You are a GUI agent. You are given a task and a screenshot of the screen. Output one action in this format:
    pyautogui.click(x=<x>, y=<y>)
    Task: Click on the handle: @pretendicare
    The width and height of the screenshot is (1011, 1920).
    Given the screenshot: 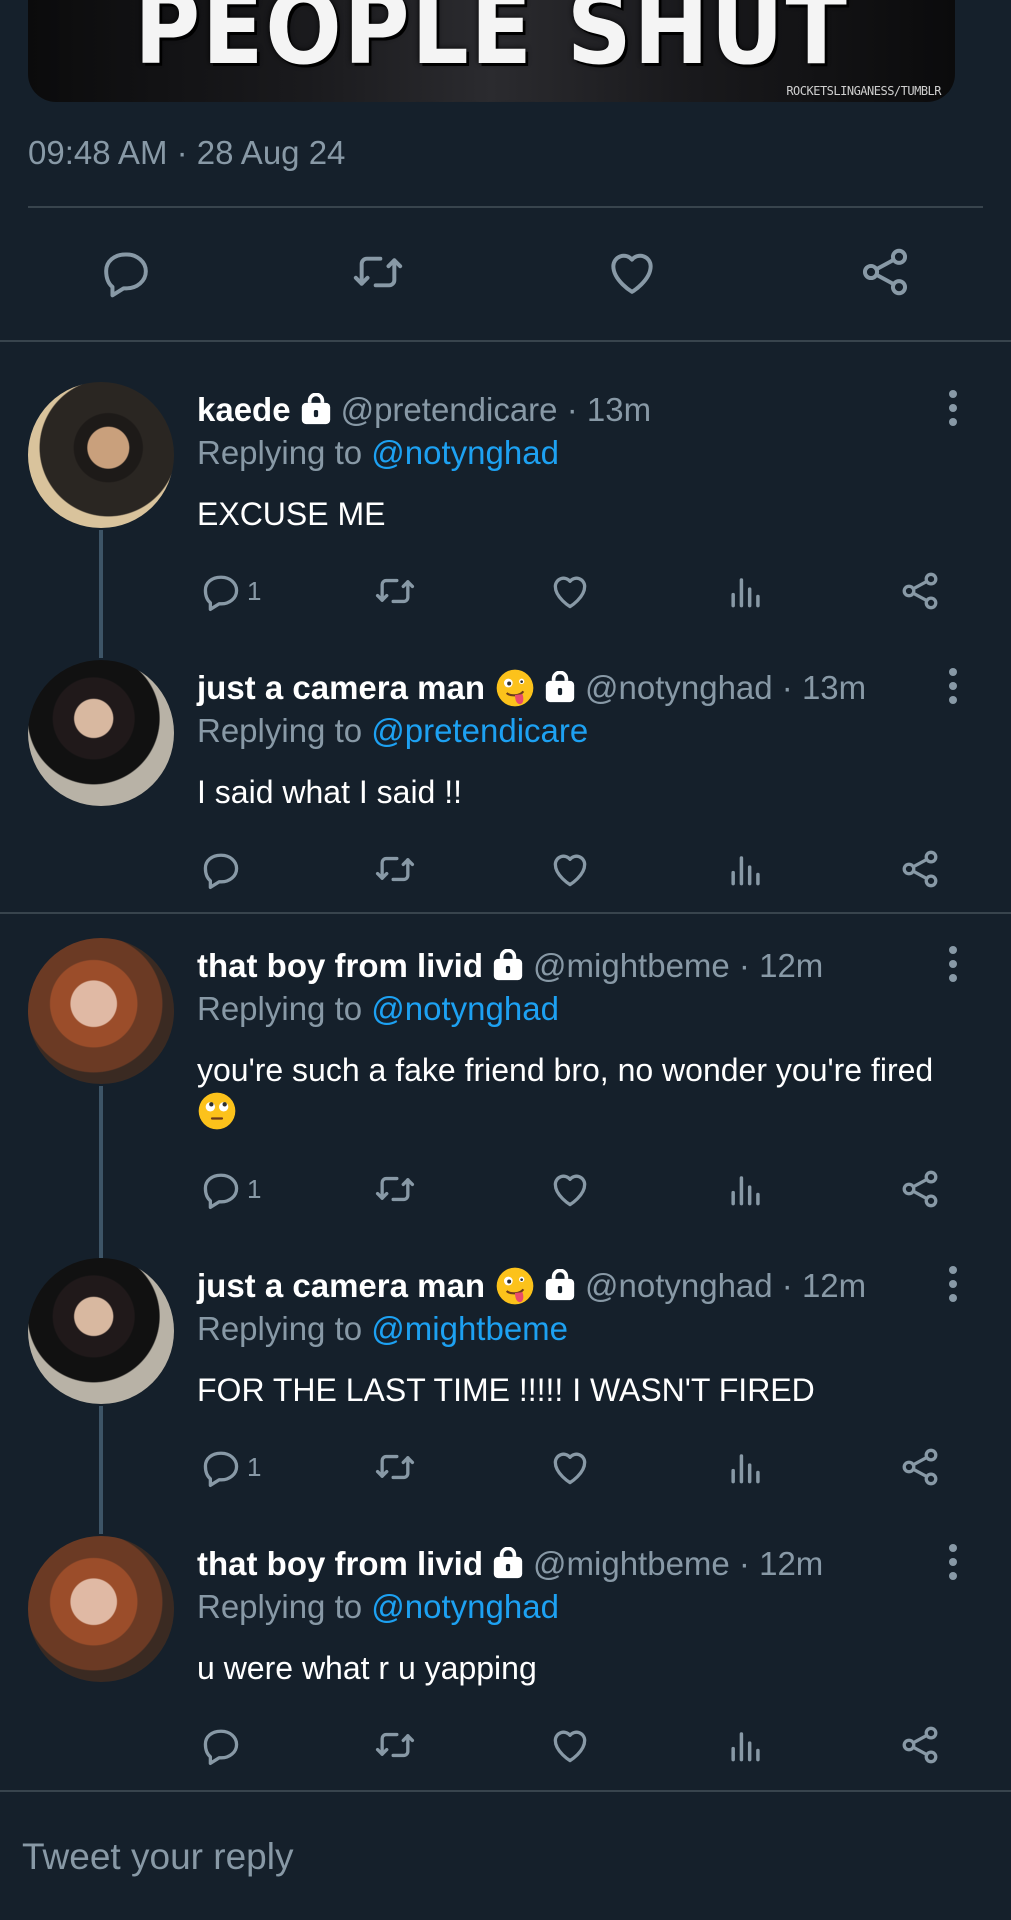 What is the action you would take?
    pyautogui.click(x=449, y=410)
    